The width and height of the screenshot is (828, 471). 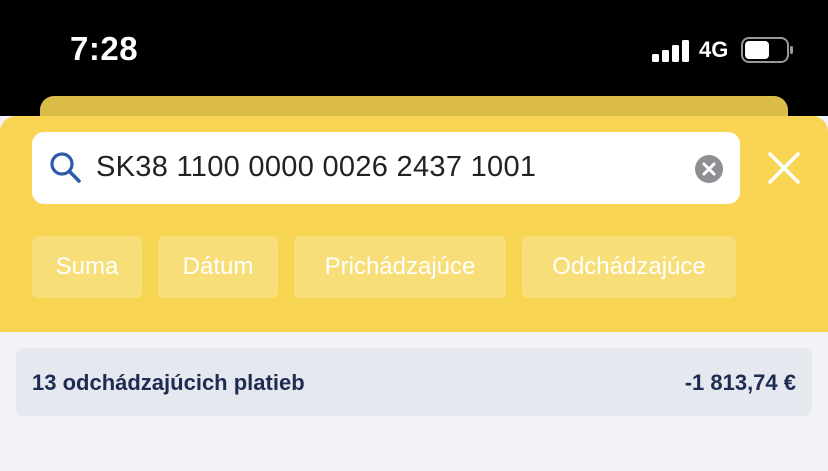 I want to click on search-query-text: SK38 1100 0000 0026 2437 1001, so click(x=316, y=167).